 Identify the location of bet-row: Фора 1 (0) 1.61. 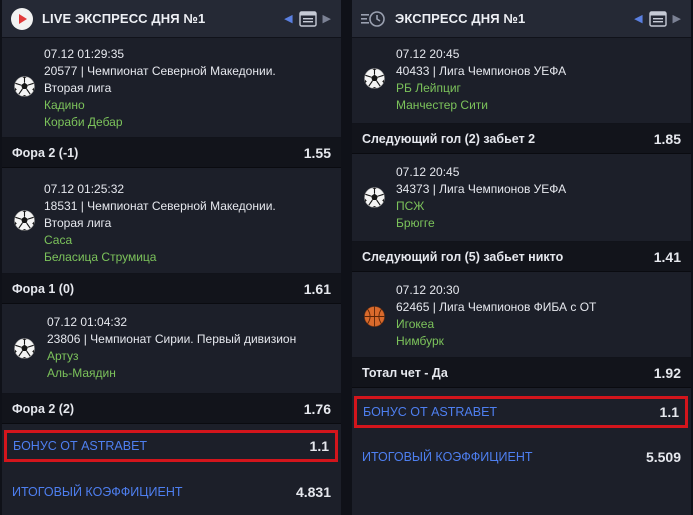
(171, 289).